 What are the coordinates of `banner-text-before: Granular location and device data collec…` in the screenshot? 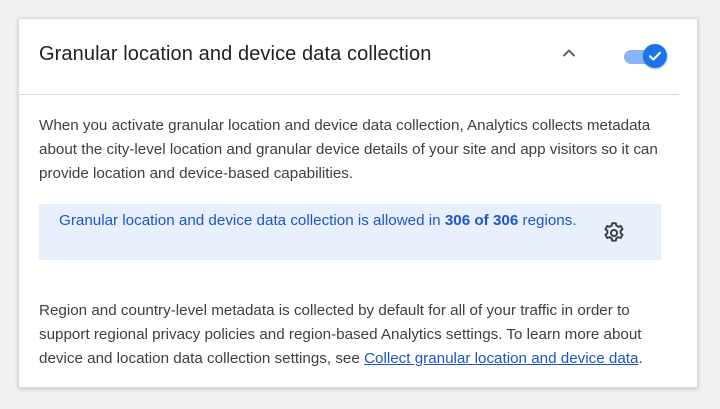 It's located at (252, 220).